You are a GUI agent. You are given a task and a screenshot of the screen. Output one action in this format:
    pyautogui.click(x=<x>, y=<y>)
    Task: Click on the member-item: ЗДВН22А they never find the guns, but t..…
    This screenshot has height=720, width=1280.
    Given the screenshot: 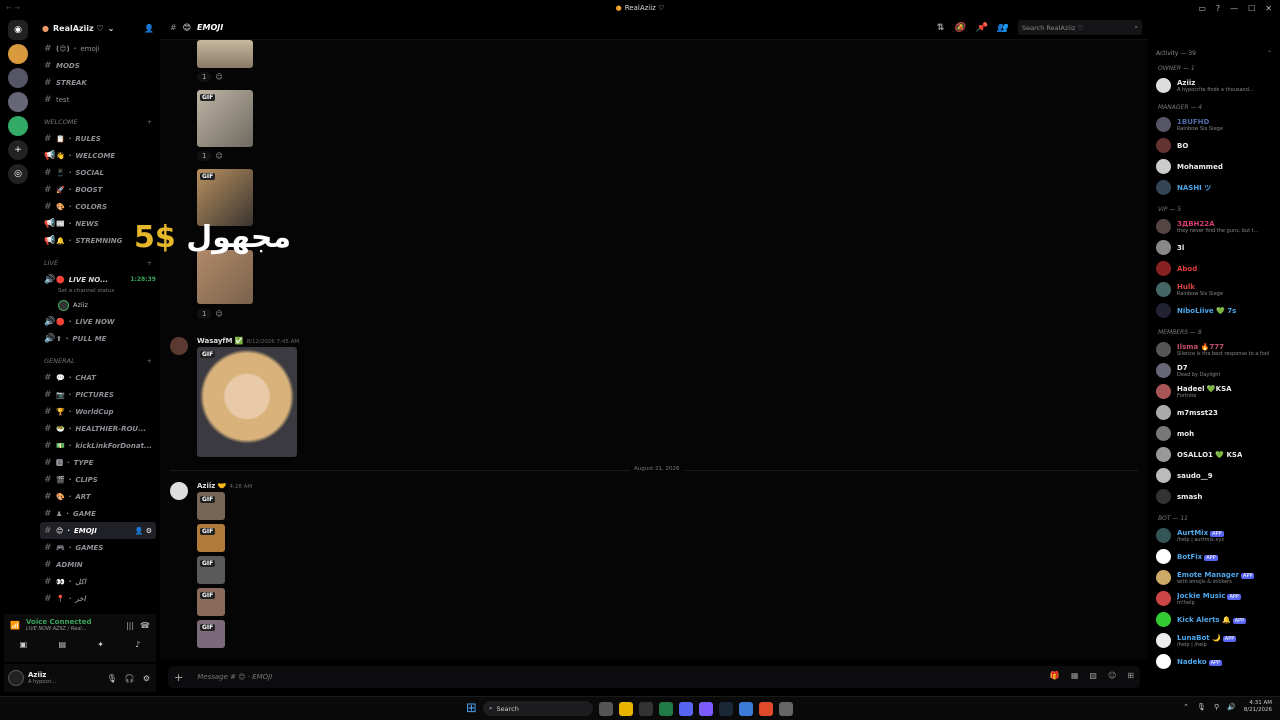 What is the action you would take?
    pyautogui.click(x=1214, y=226)
    